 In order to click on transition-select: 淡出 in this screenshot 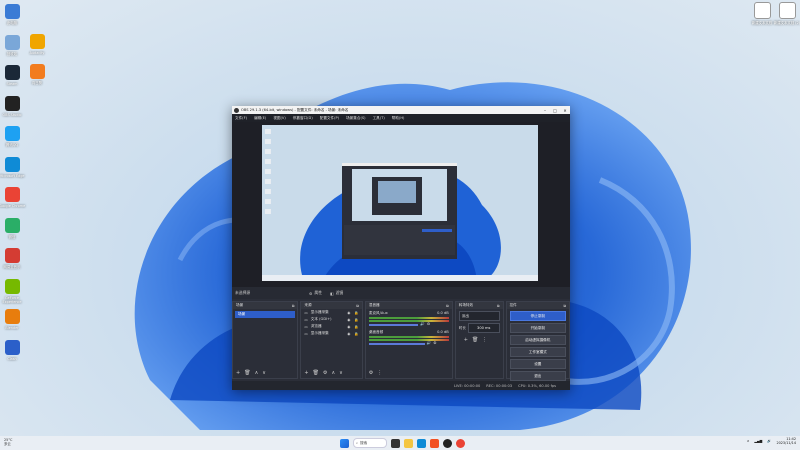, I will do `click(479, 316)`.